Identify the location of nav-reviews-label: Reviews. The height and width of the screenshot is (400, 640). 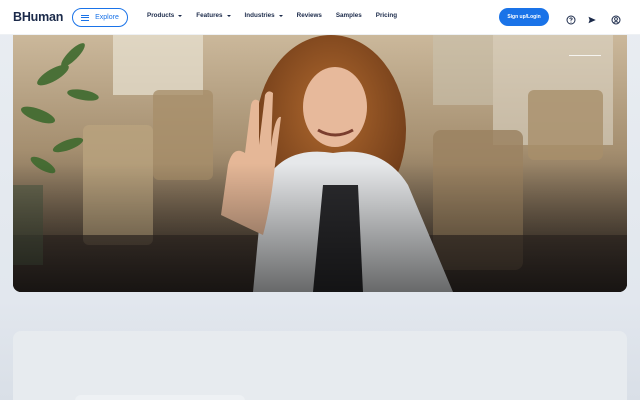
(309, 15).